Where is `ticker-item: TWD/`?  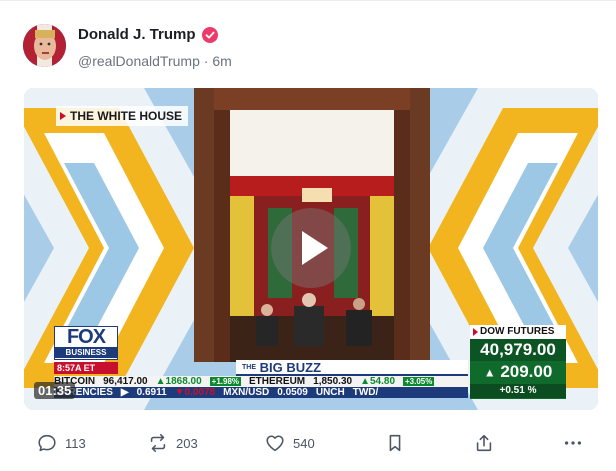 ticker-item: TWD/ is located at coordinates (365, 392).